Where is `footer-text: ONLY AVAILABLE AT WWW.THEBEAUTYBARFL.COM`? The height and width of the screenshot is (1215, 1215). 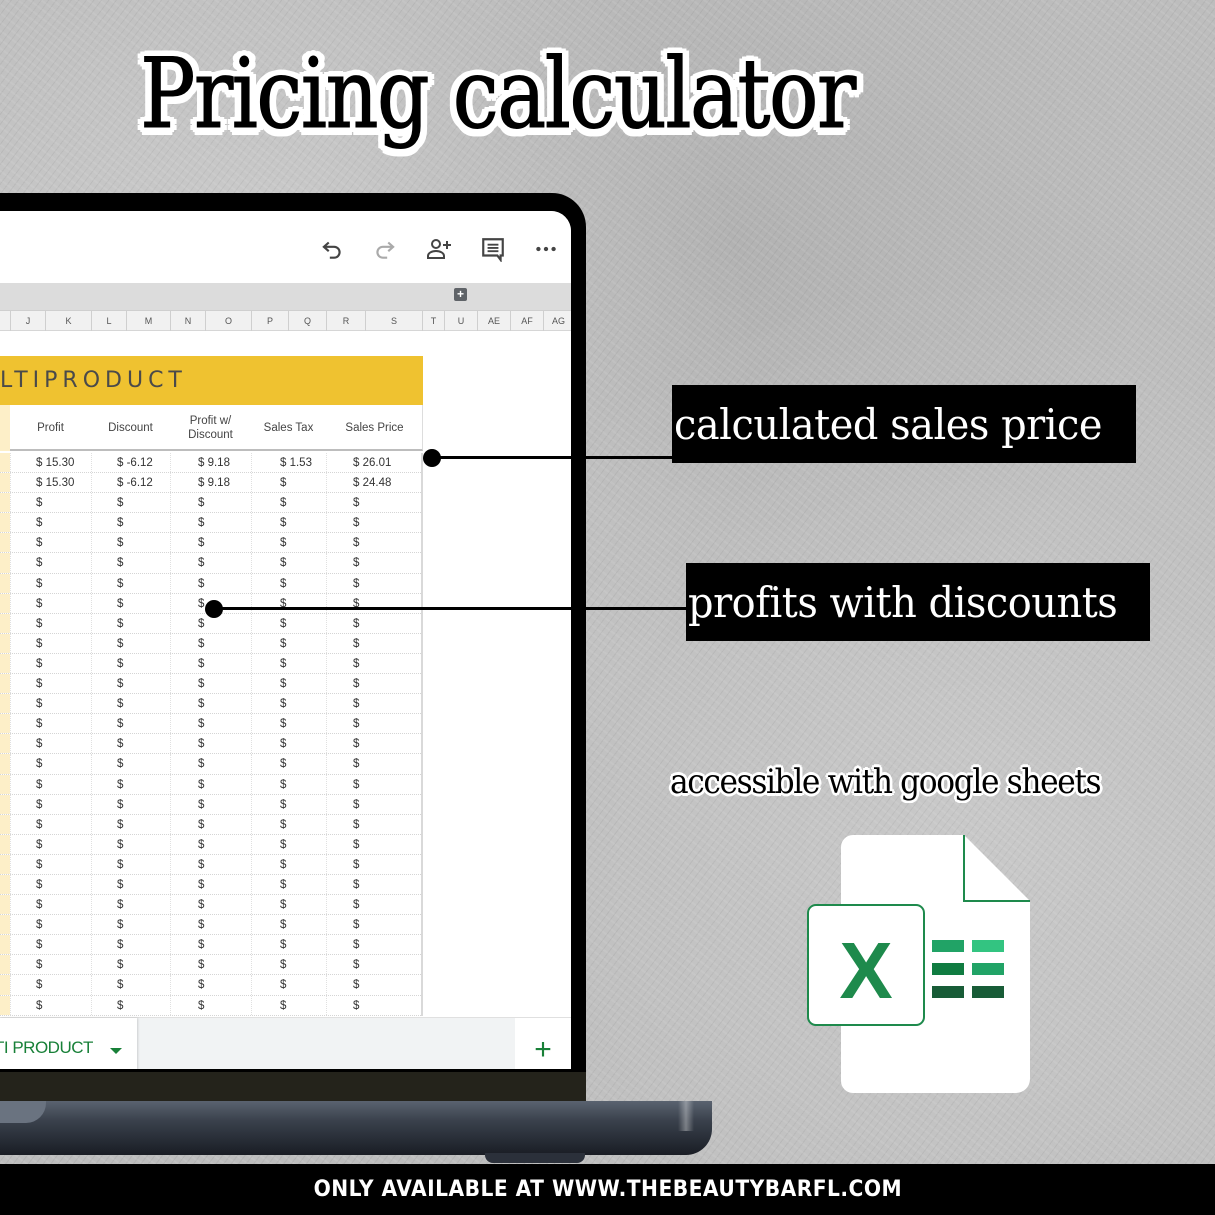 footer-text: ONLY AVAILABLE AT WWW.THEBEAUTYBARFL.COM is located at coordinates (607, 1189).